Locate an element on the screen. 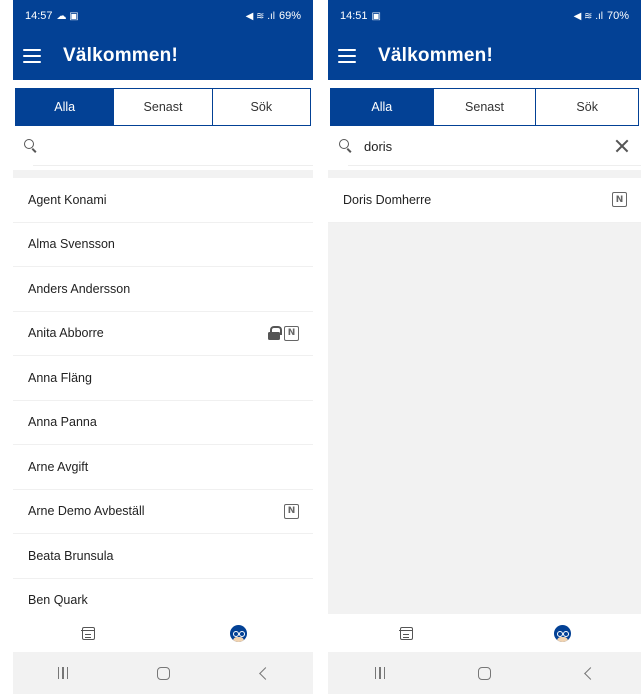 The width and height of the screenshot is (641, 694). contact-name: Alma Svensson is located at coordinates (71, 244).